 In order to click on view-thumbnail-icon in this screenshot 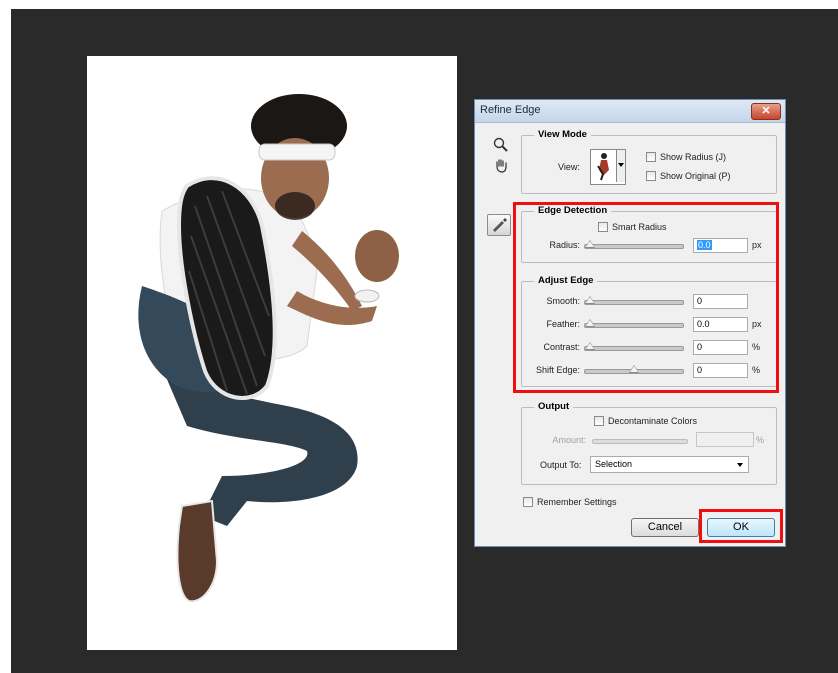, I will do `click(603, 167)`.